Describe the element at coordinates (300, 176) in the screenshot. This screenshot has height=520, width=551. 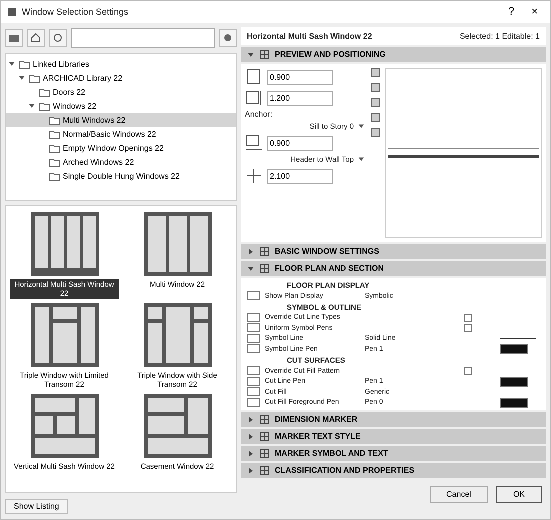
I see `header-field: 2.100` at that location.